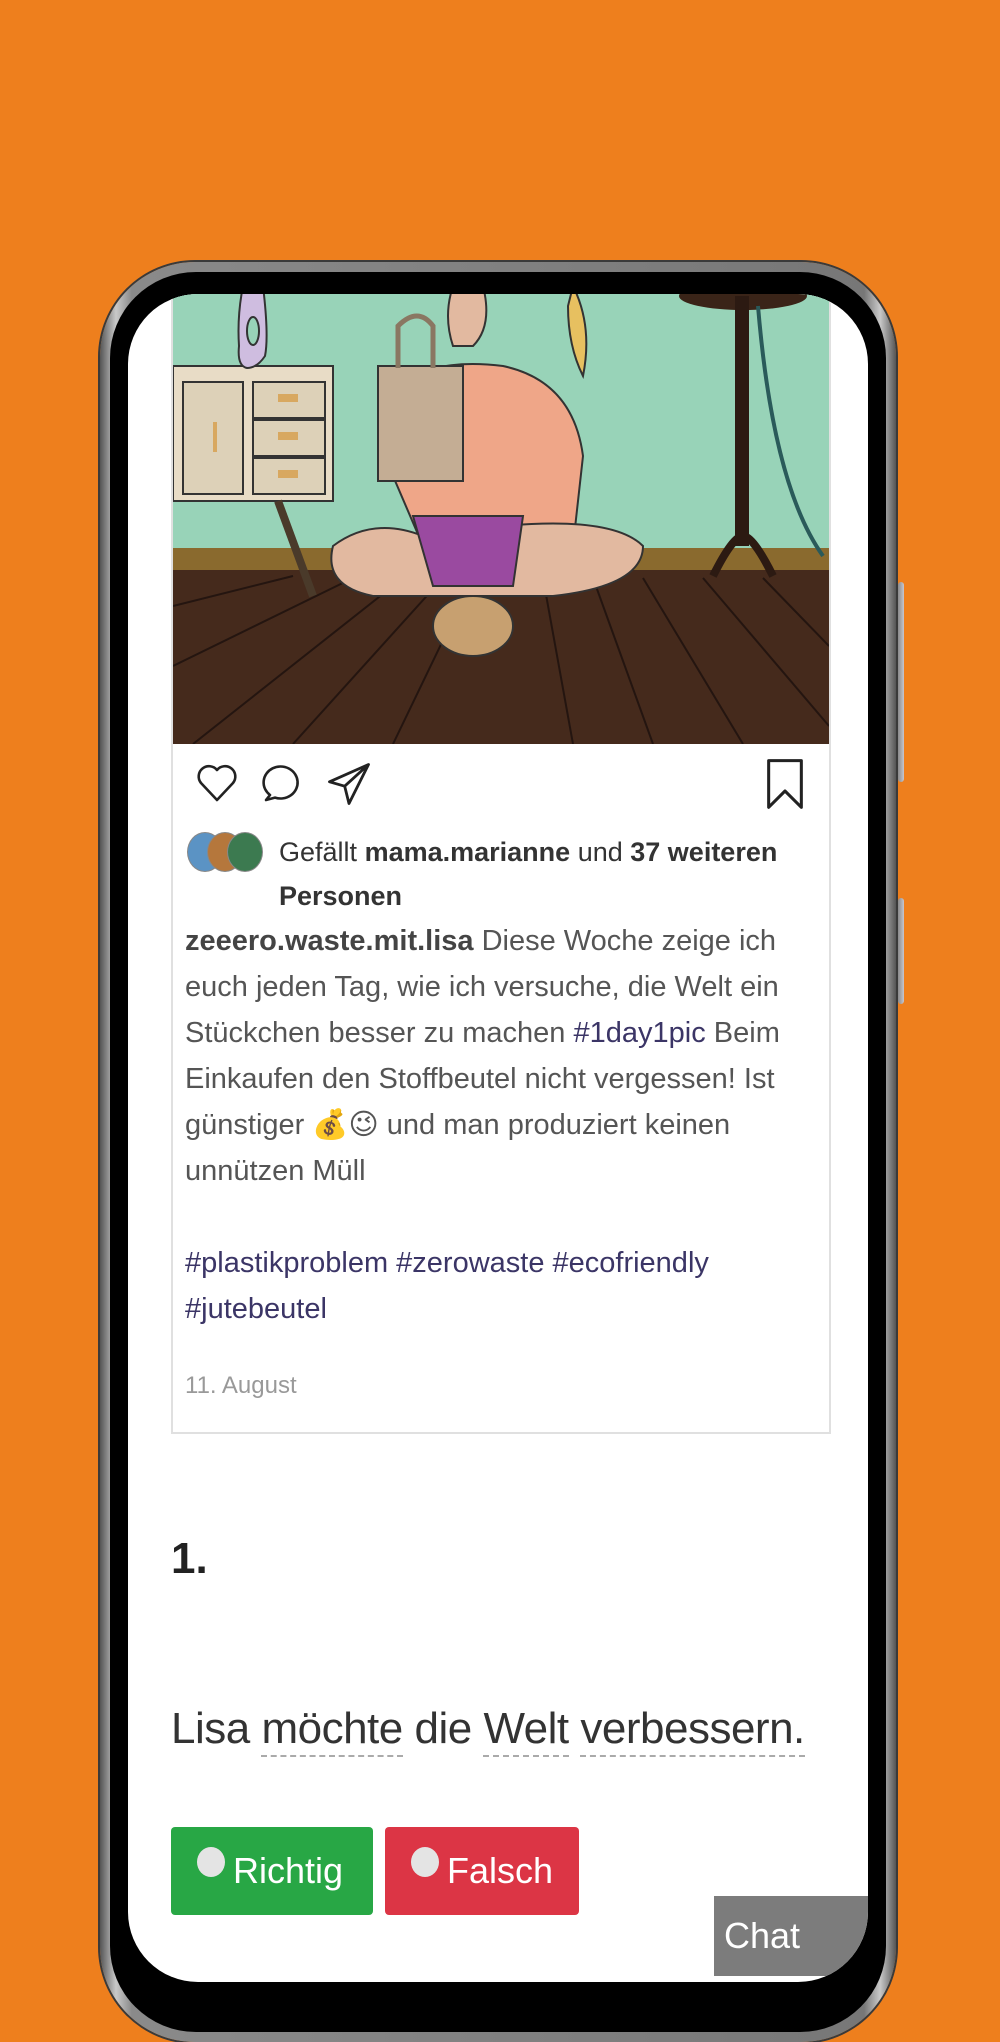 This screenshot has width=1000, height=2042. What do you see at coordinates (217, 782) in the screenshot?
I see `heart-icon` at bounding box center [217, 782].